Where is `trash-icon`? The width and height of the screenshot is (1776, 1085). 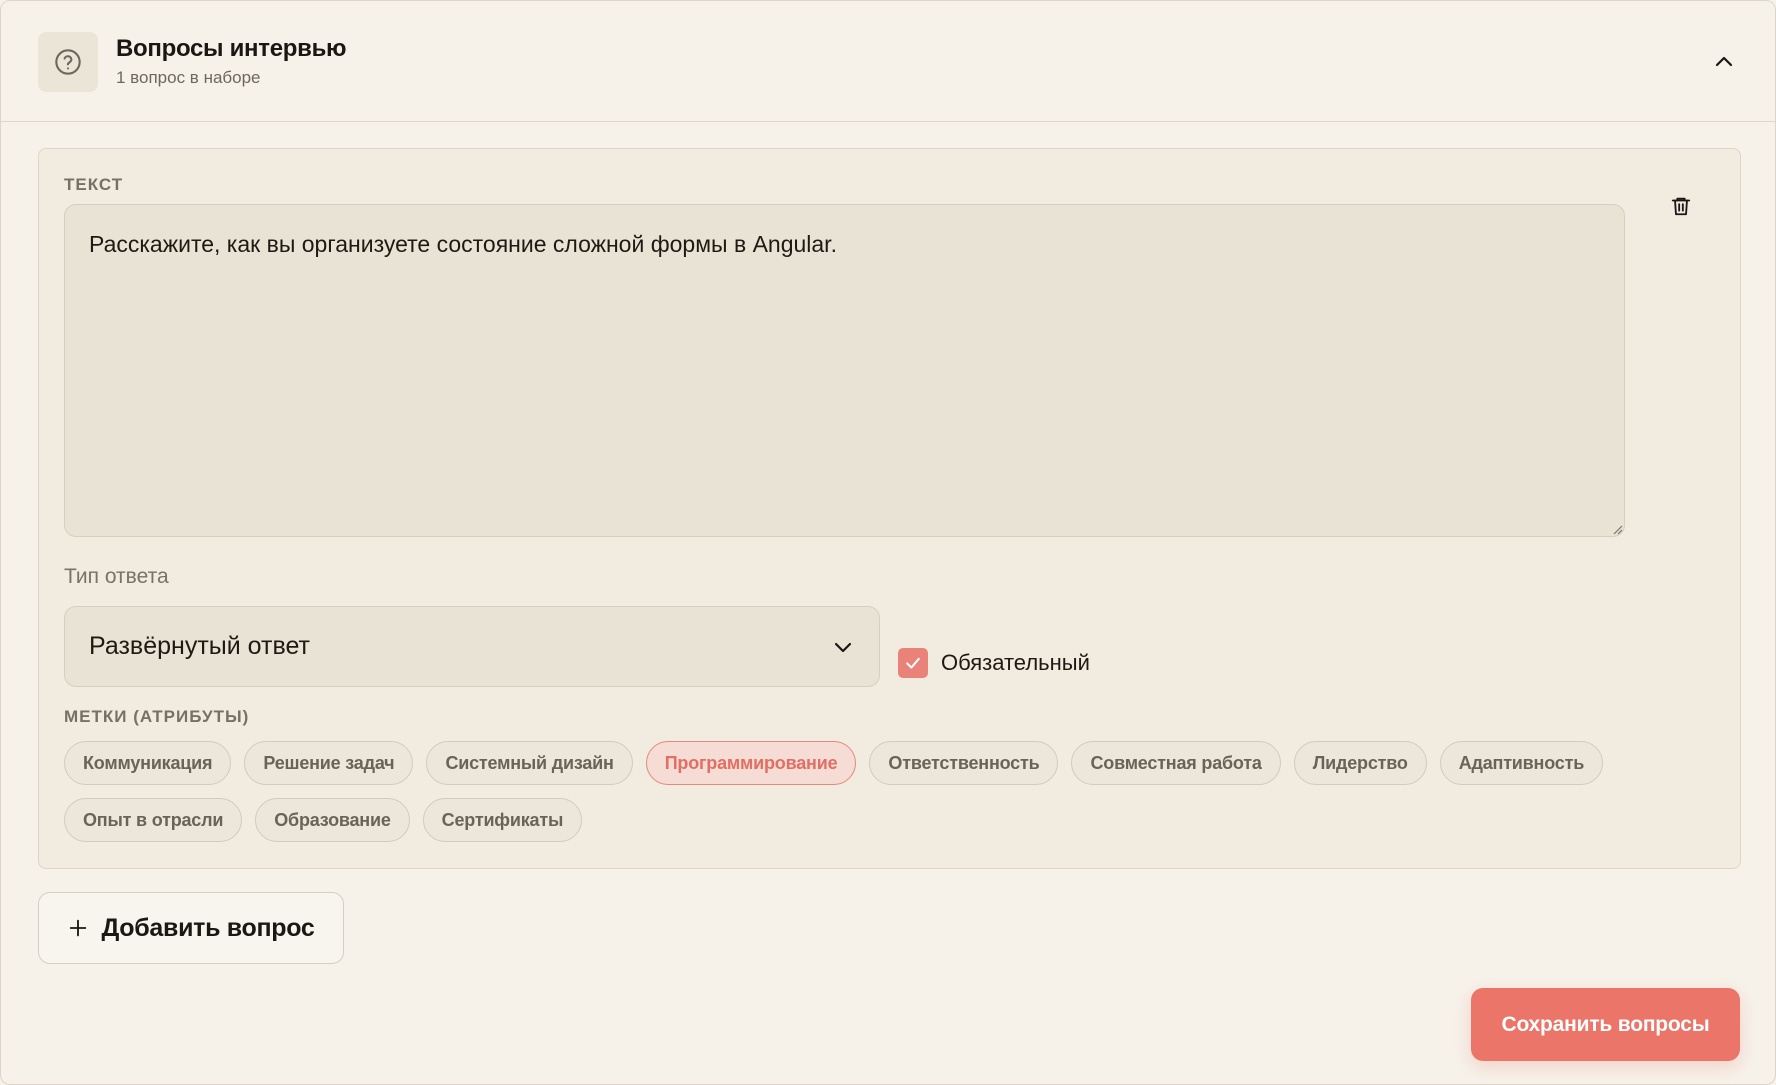
trash-icon is located at coordinates (1681, 206).